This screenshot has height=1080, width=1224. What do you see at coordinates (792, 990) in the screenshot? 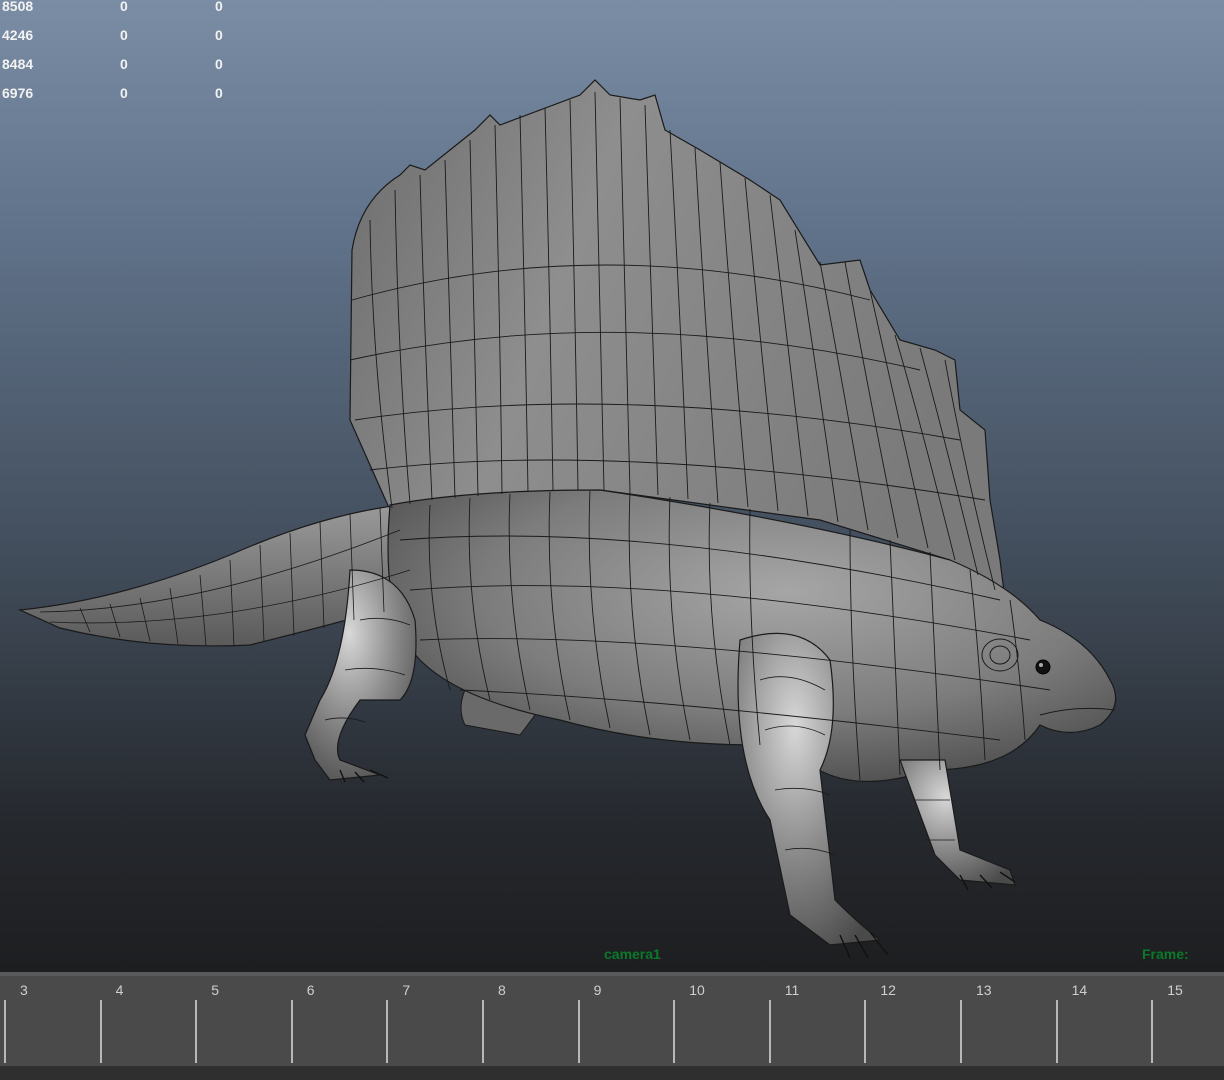
I see `frame-tick-label: 11` at bounding box center [792, 990].